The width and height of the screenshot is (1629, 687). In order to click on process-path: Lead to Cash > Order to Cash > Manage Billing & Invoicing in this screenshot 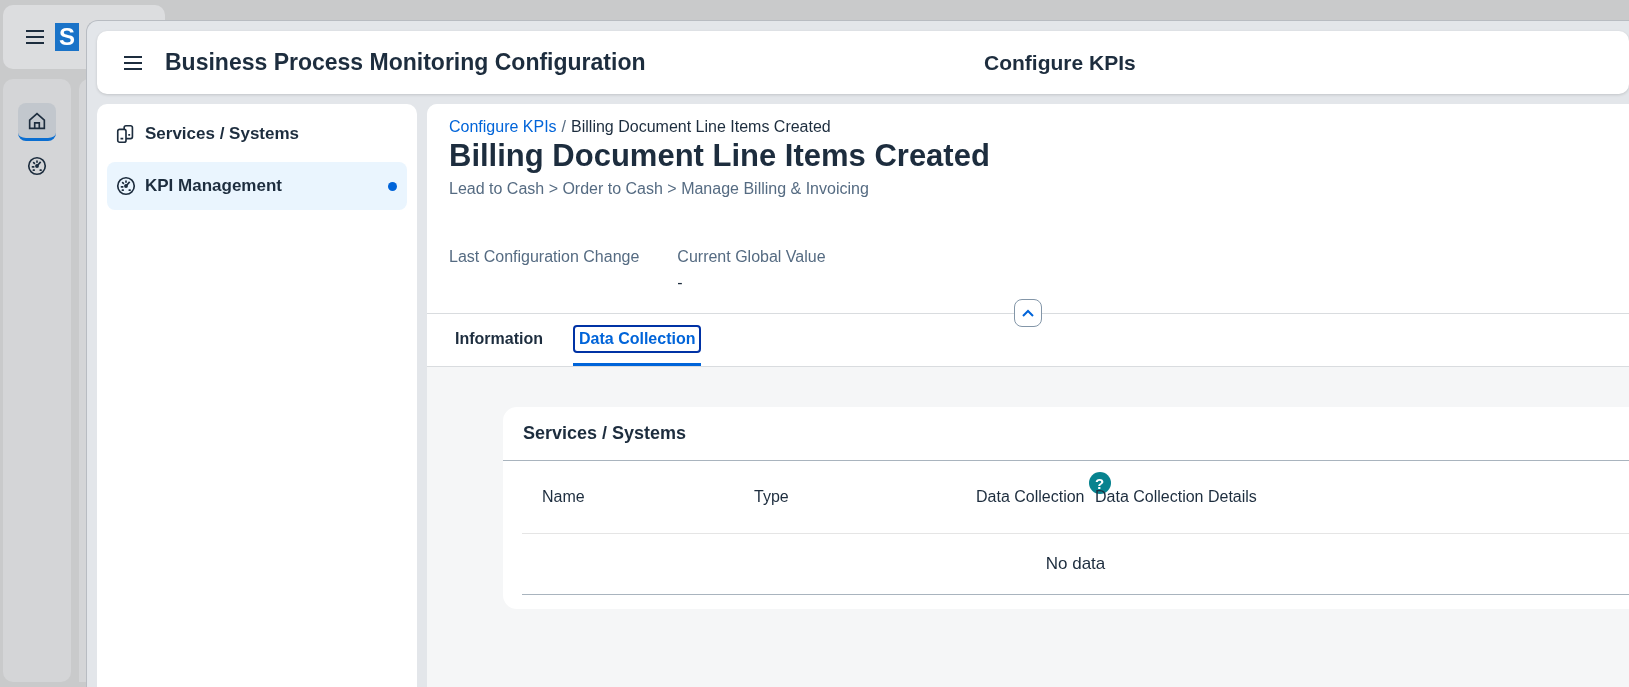, I will do `click(659, 189)`.